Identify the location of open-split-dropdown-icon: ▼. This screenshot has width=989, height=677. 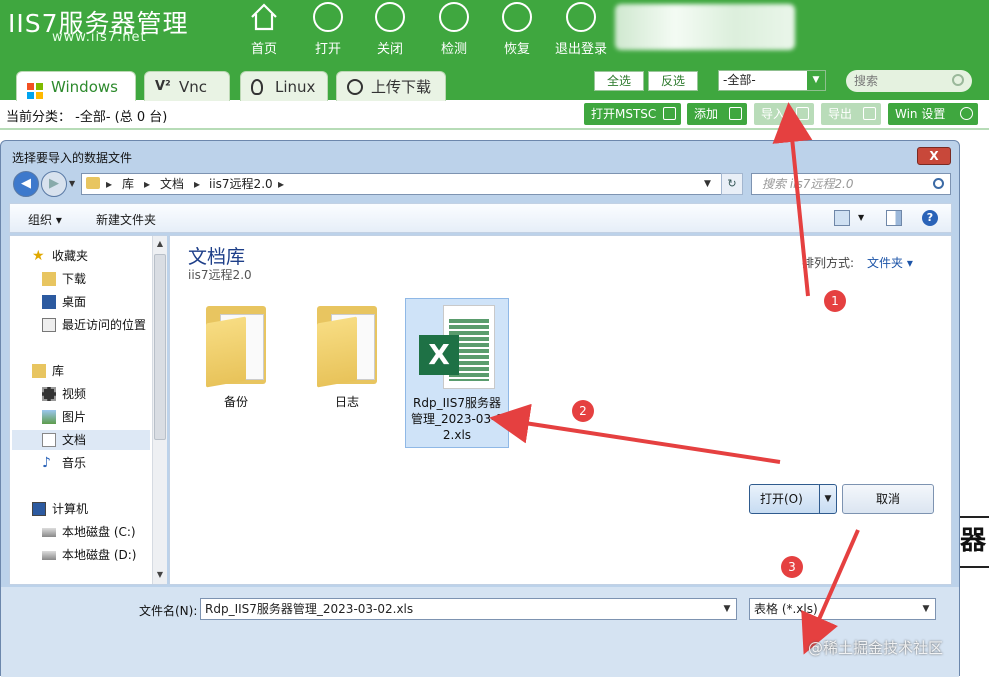
(828, 499).